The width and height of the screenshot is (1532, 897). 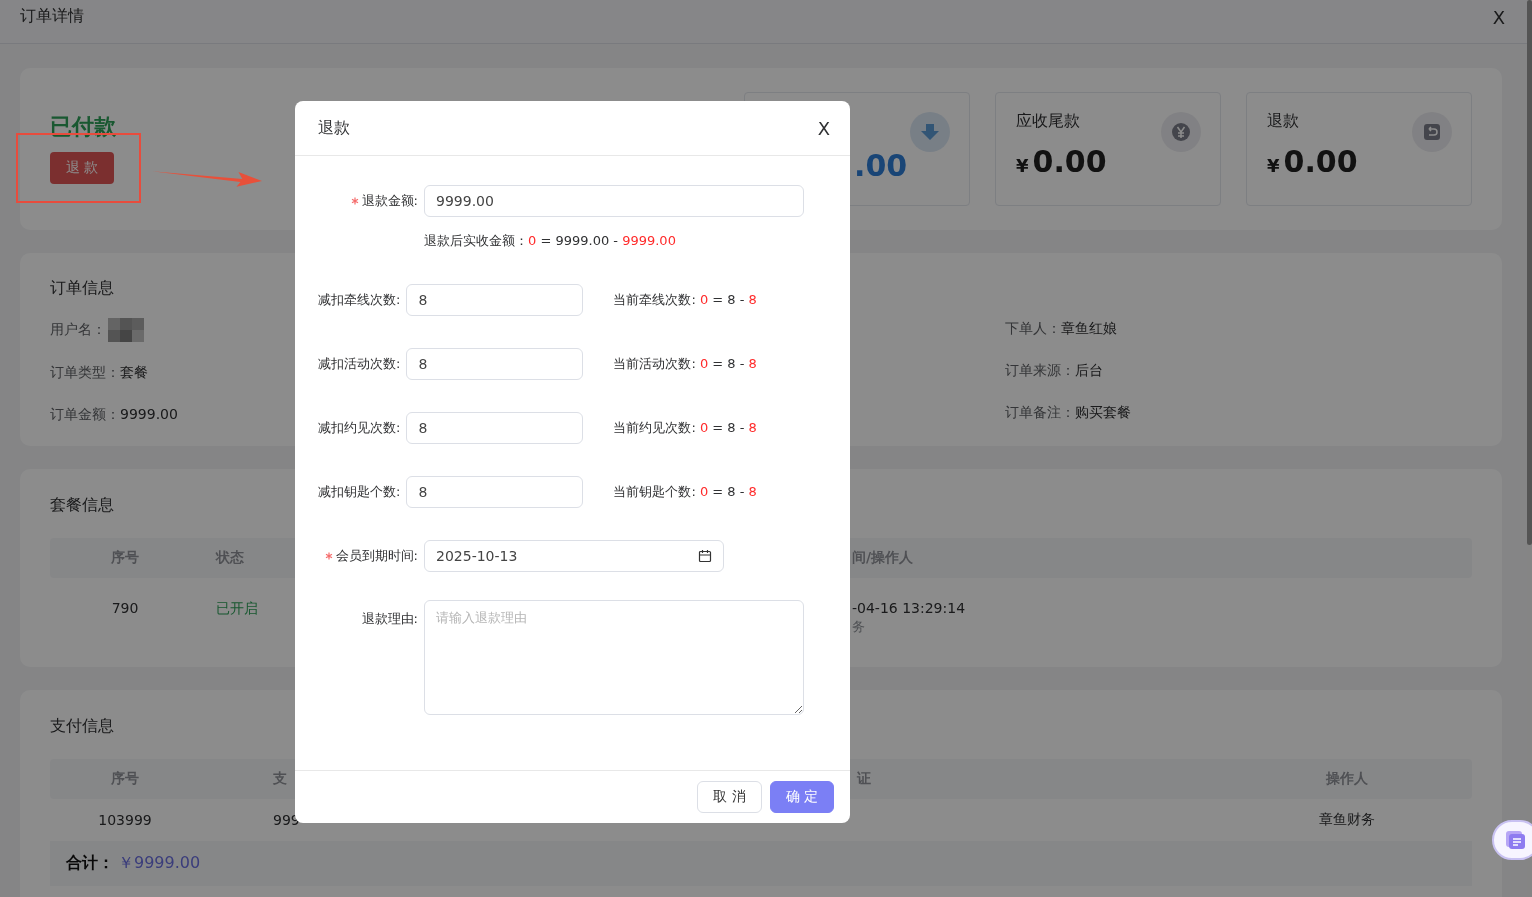 What do you see at coordinates (376, 556) in the screenshot?
I see `field-label: 会员到期时间:` at bounding box center [376, 556].